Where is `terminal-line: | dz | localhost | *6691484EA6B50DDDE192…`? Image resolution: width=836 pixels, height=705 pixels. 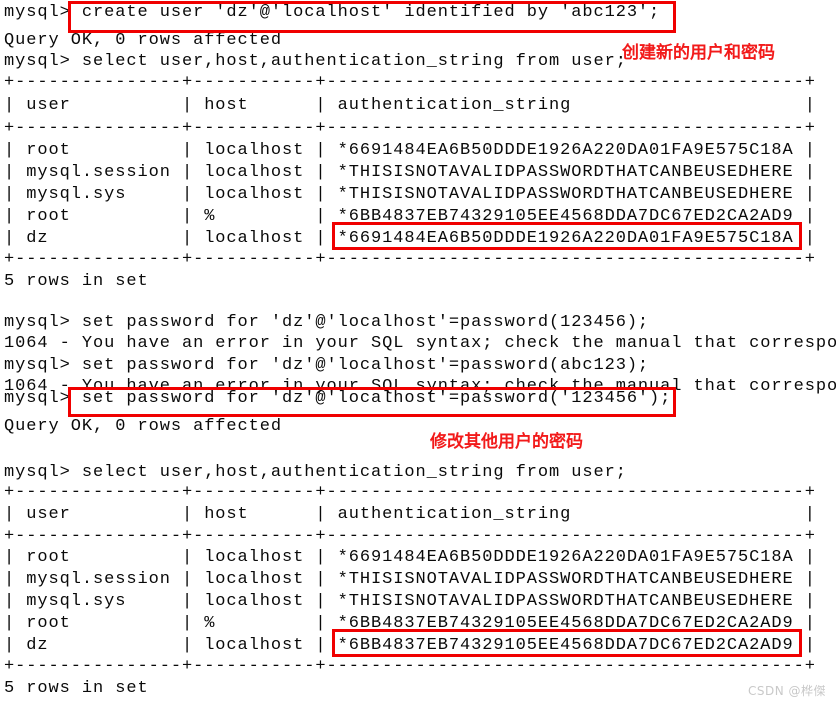 terminal-line: | dz | localhost | *6691484EA6B50DDDE192… is located at coordinates (410, 238).